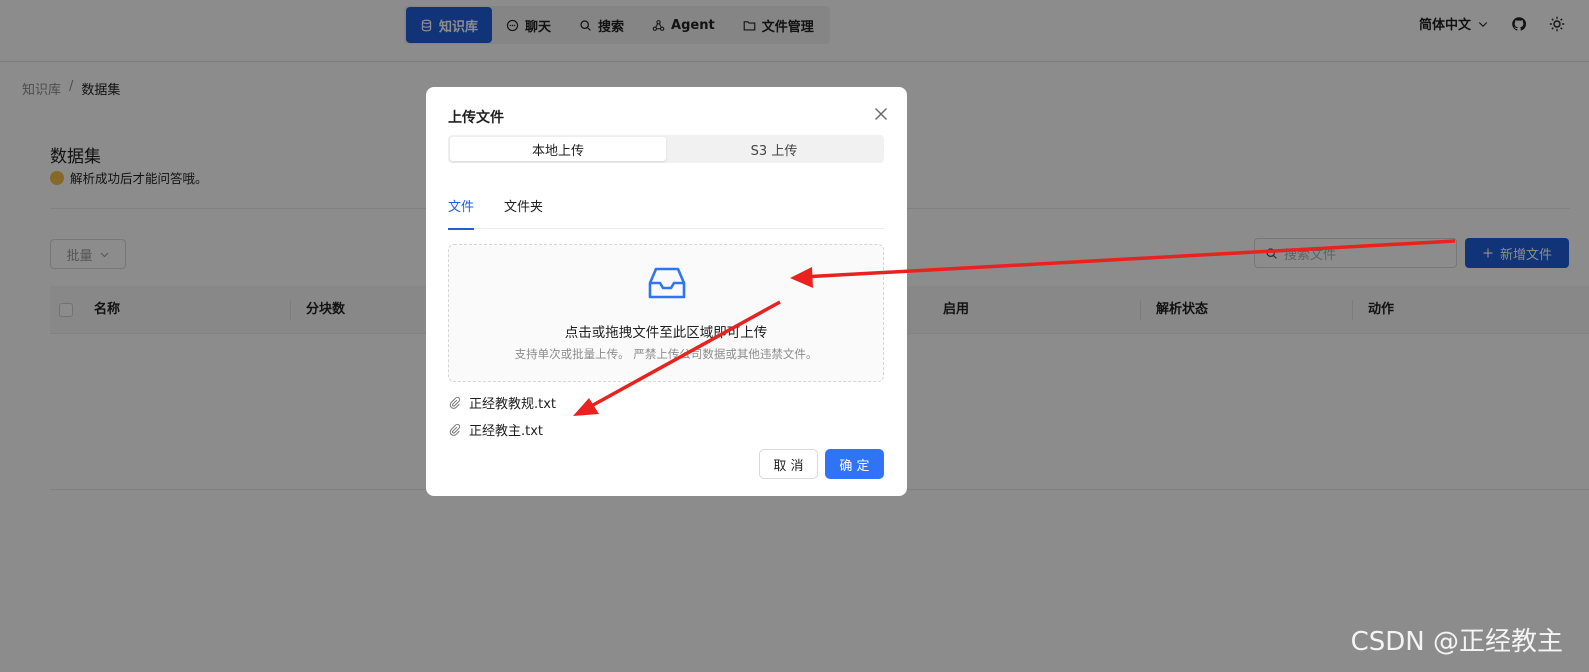 This screenshot has height=672, width=1589. Describe the element at coordinates (513, 404) in the screenshot. I see `file-name: 正经教教规.txt` at that location.